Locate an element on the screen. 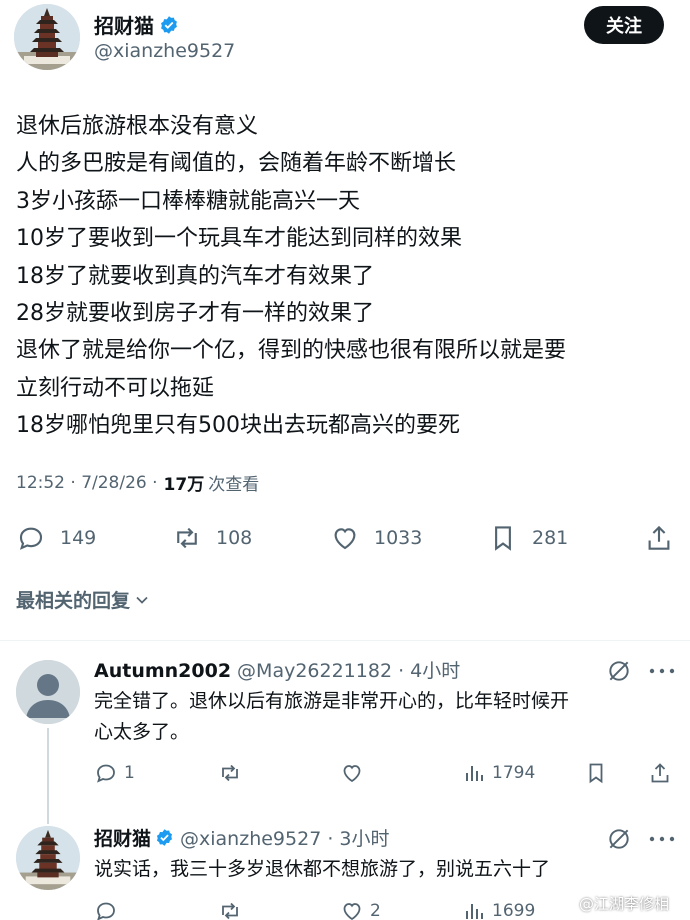  watermark-text: @江湖李修相 is located at coordinates (624, 904).